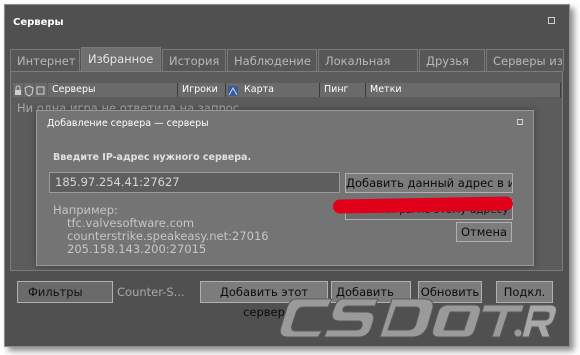 This screenshot has height=355, width=580. I want to click on map-icon, so click(233, 90).